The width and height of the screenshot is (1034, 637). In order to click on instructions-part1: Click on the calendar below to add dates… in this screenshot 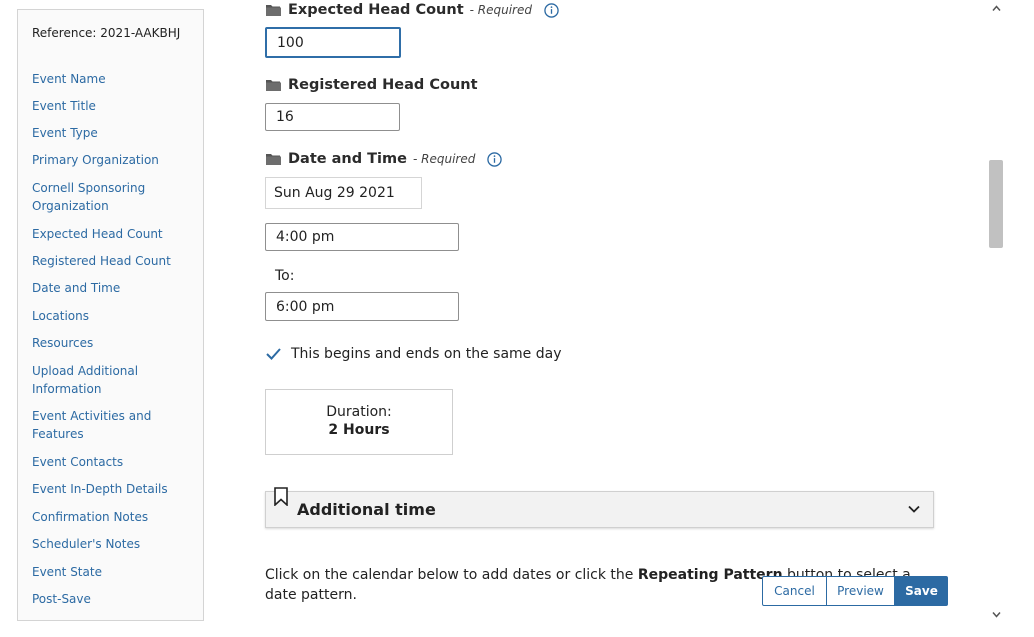, I will do `click(451, 575)`.